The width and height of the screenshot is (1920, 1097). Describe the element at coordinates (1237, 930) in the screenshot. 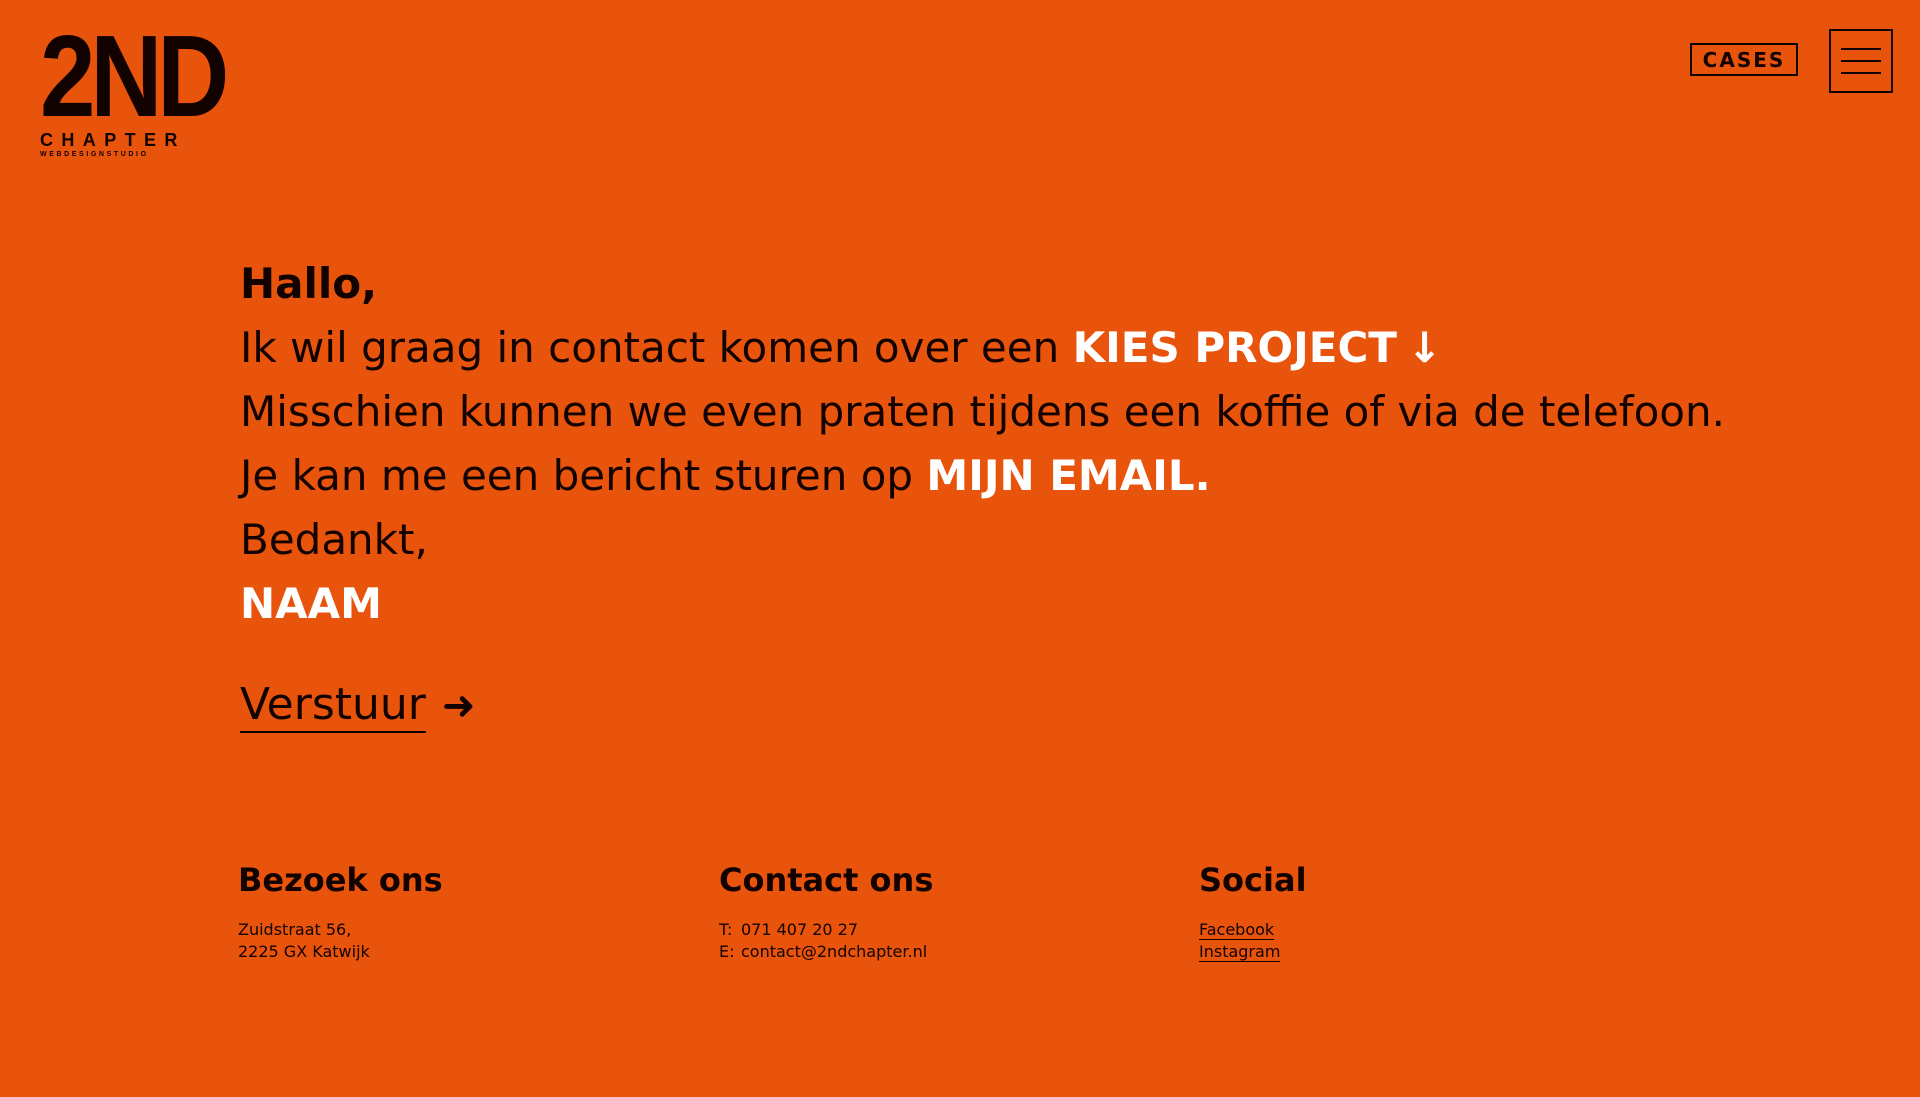

I see `facebook-link: Facebook` at that location.